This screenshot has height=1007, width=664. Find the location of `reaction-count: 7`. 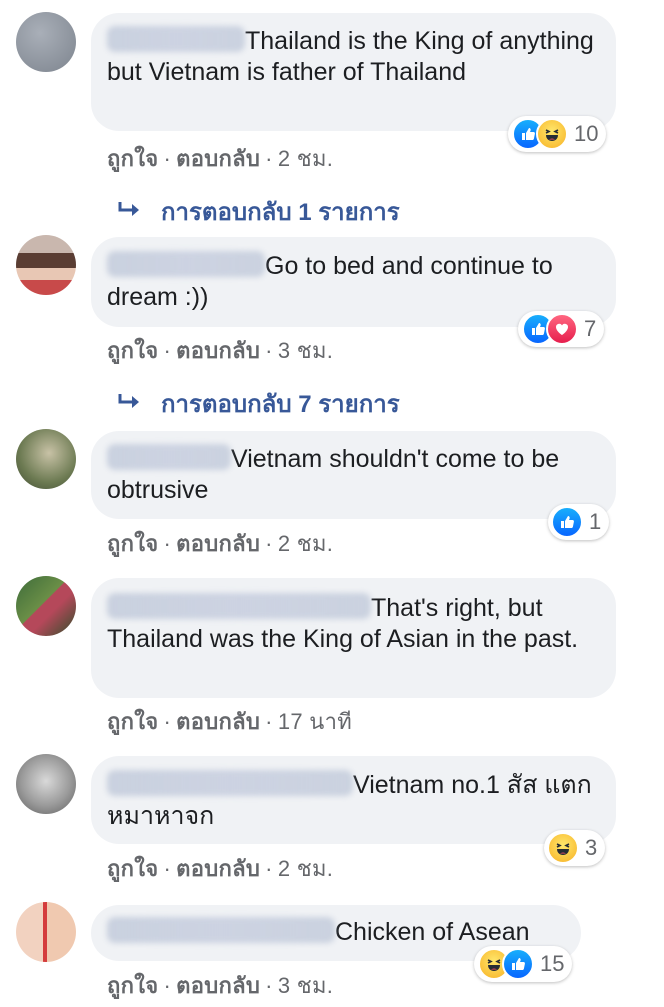

reaction-count: 7 is located at coordinates (590, 328).